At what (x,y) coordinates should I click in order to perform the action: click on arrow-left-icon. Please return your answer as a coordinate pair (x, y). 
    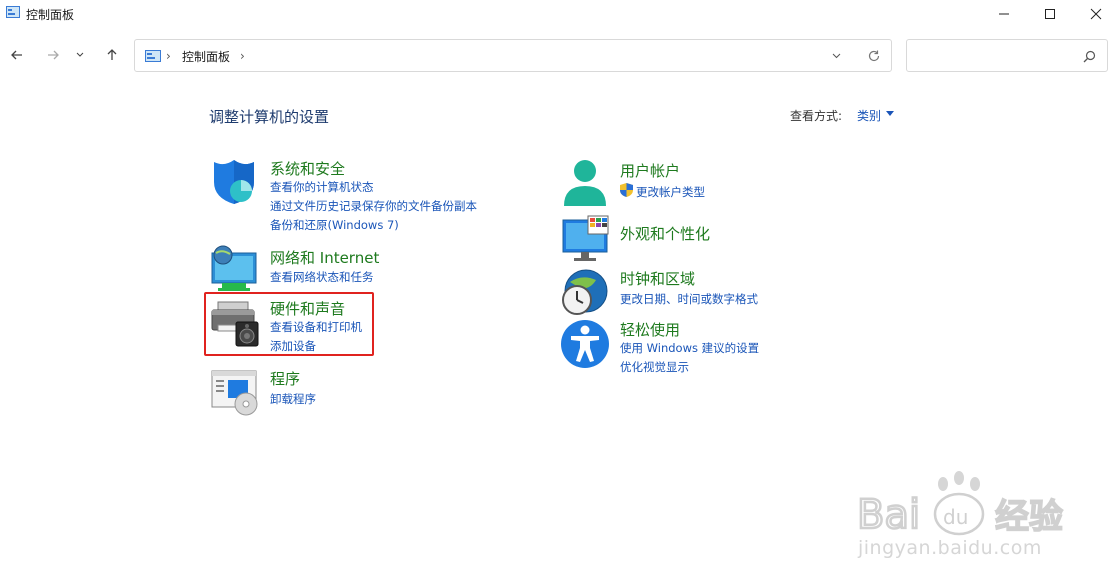
    Looking at the image, I should click on (16, 55).